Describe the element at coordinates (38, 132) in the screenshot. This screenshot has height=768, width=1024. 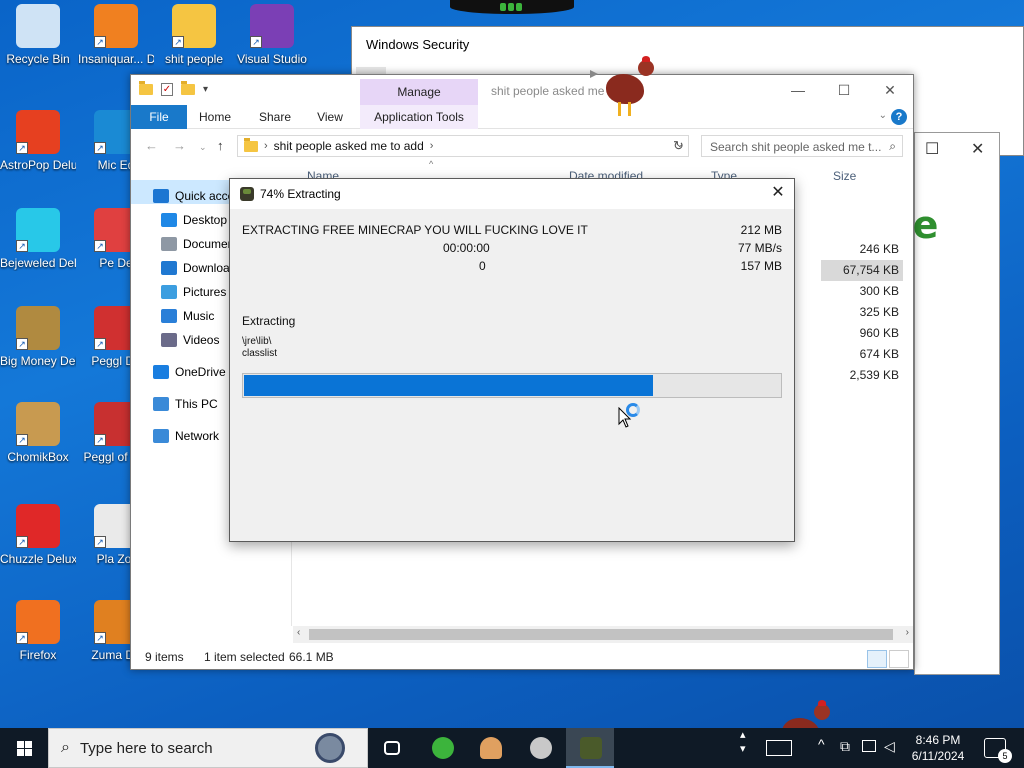
I see `astropop-icon: ↗` at that location.